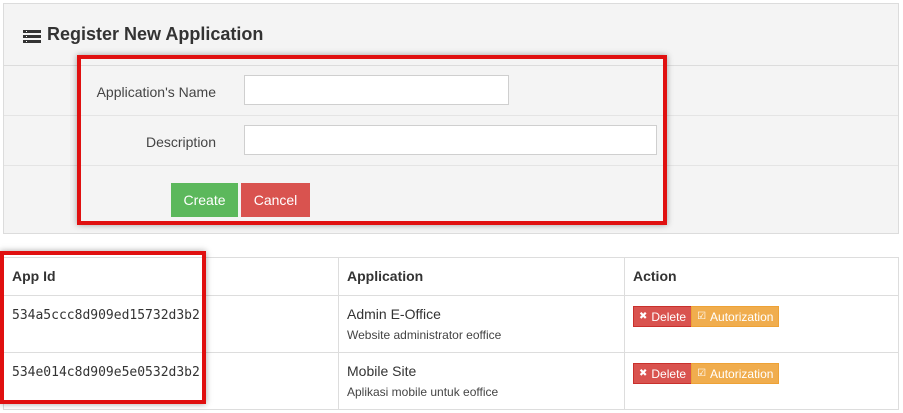  Describe the element at coordinates (761, 276) in the screenshot. I see `col-action: Action` at that location.